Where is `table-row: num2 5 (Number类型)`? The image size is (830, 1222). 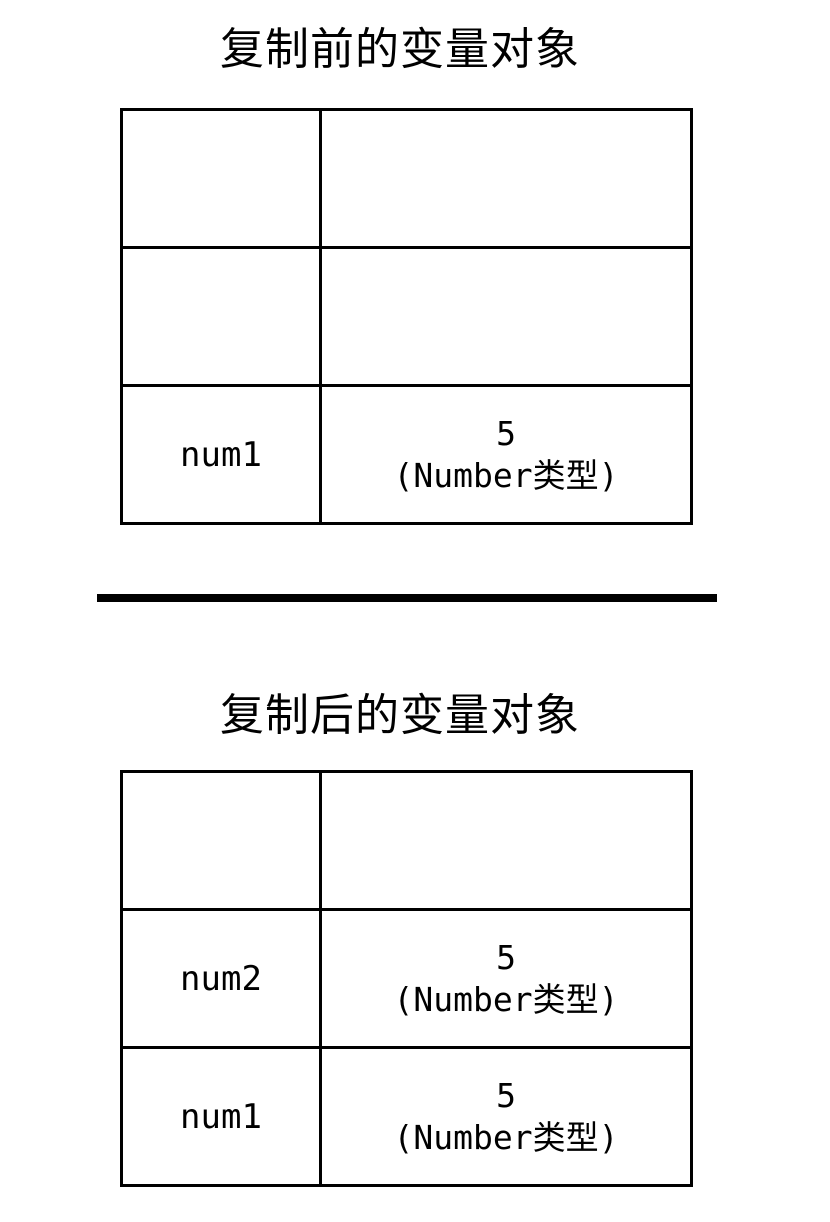
table-row: num2 5 (Number类型) is located at coordinates (406, 978).